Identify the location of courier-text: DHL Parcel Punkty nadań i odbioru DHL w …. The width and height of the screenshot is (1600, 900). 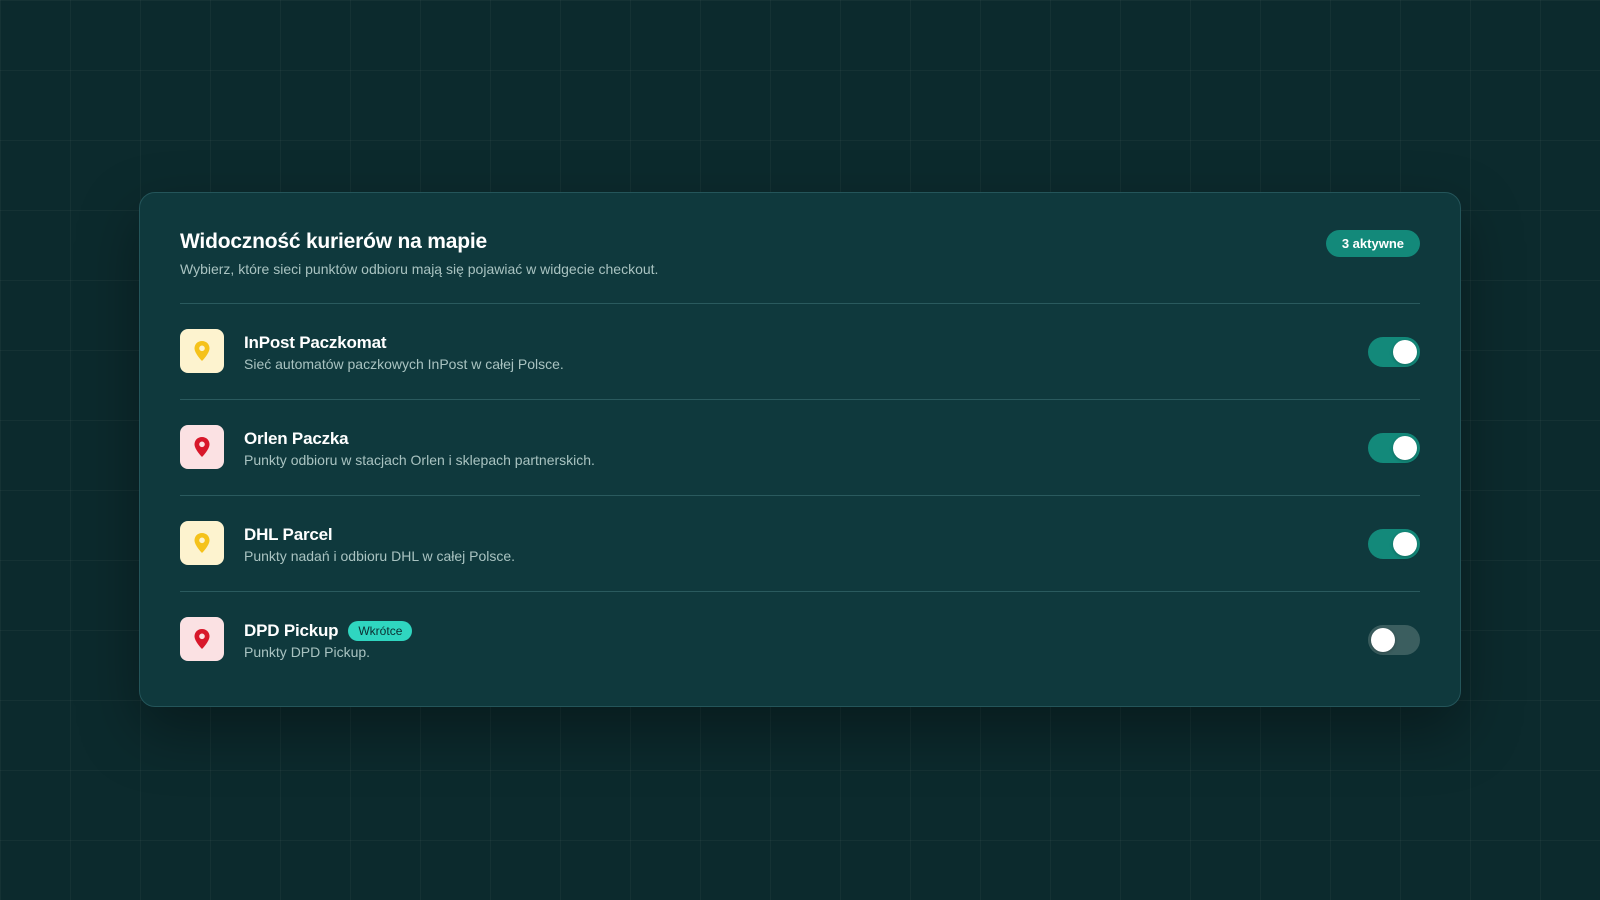
(379, 544).